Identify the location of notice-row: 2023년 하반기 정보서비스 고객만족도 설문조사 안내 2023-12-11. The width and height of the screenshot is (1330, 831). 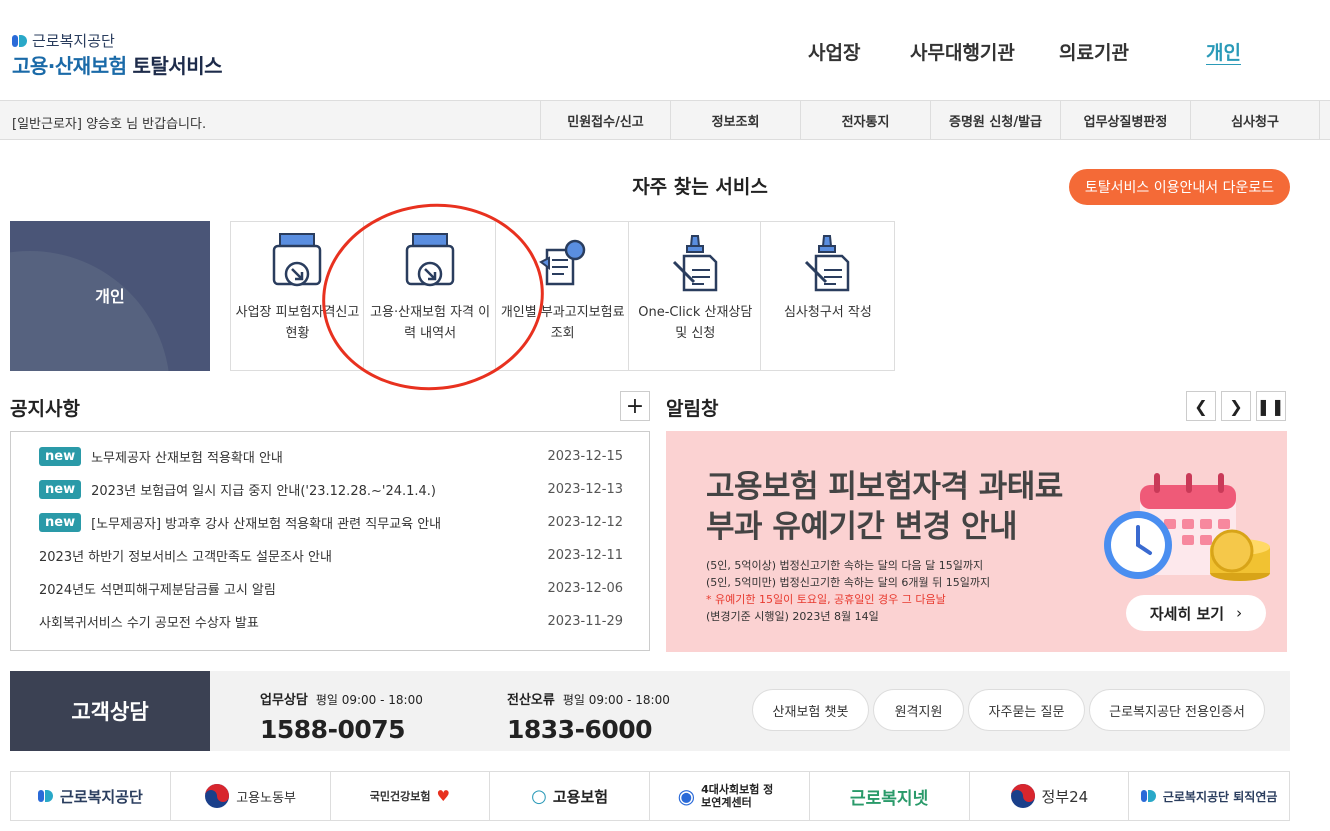
(331, 555).